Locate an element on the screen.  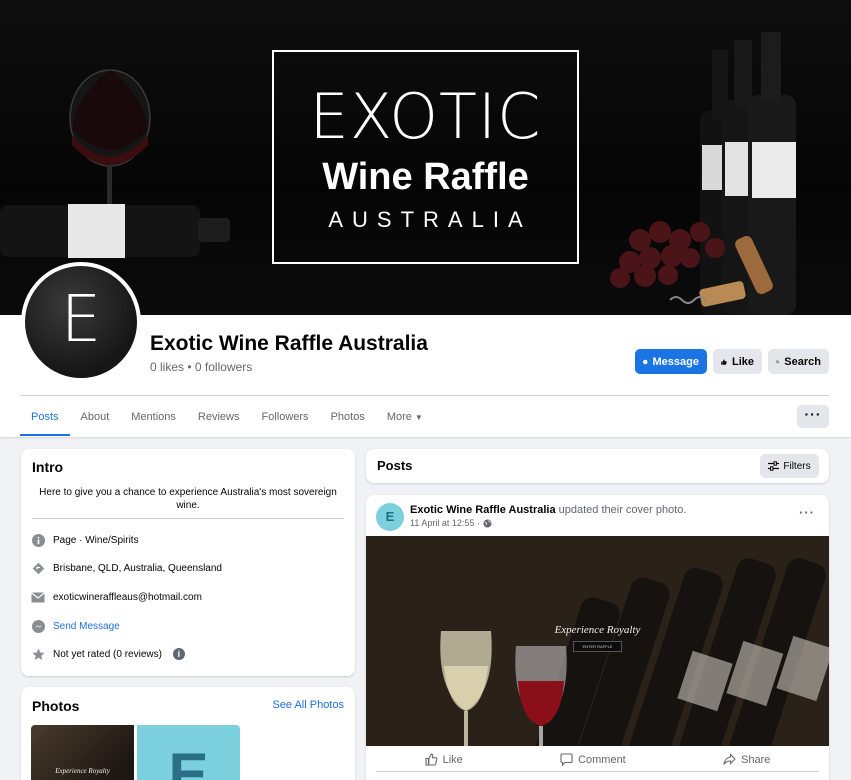
post-action-text: updated their cover photo. is located at coordinates (621, 510).